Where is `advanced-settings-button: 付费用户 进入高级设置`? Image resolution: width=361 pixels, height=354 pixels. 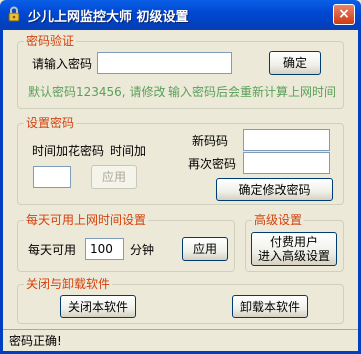 advanced-settings-button: 付费用户 进入高级设置 is located at coordinates (294, 249).